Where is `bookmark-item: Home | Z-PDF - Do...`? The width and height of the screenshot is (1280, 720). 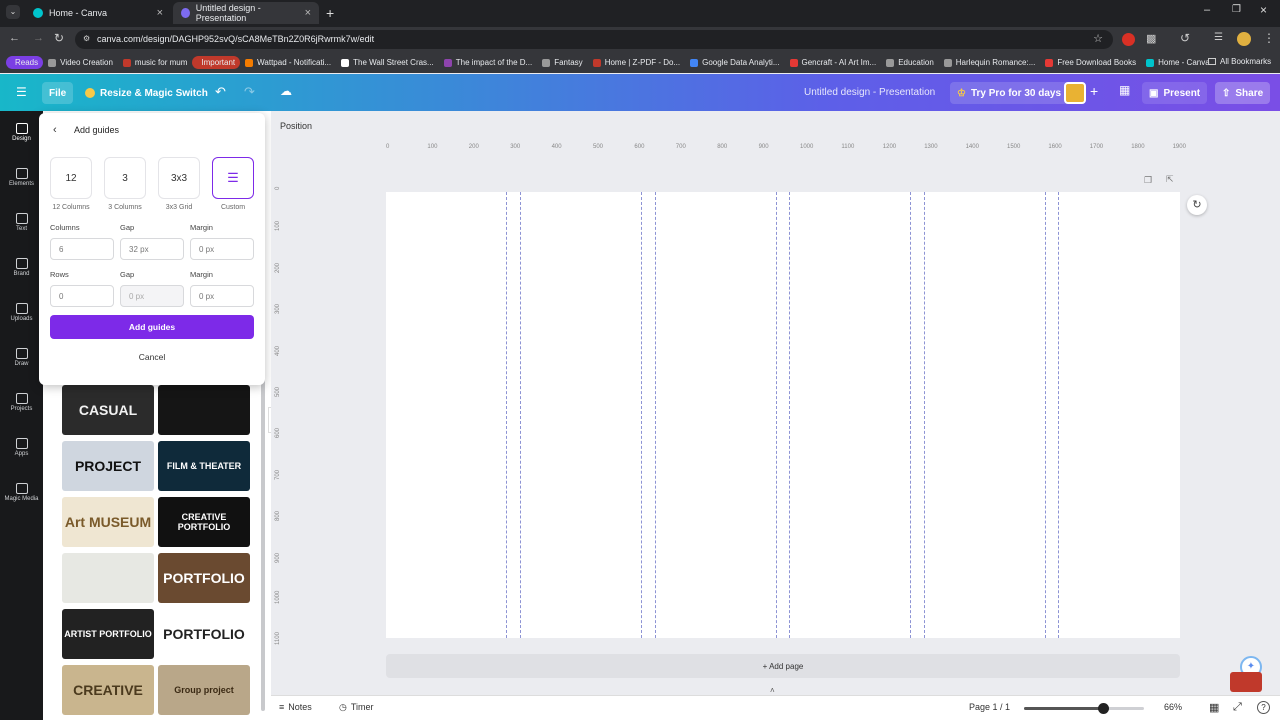 bookmark-item: Home | Z-PDF - Do... is located at coordinates (636, 62).